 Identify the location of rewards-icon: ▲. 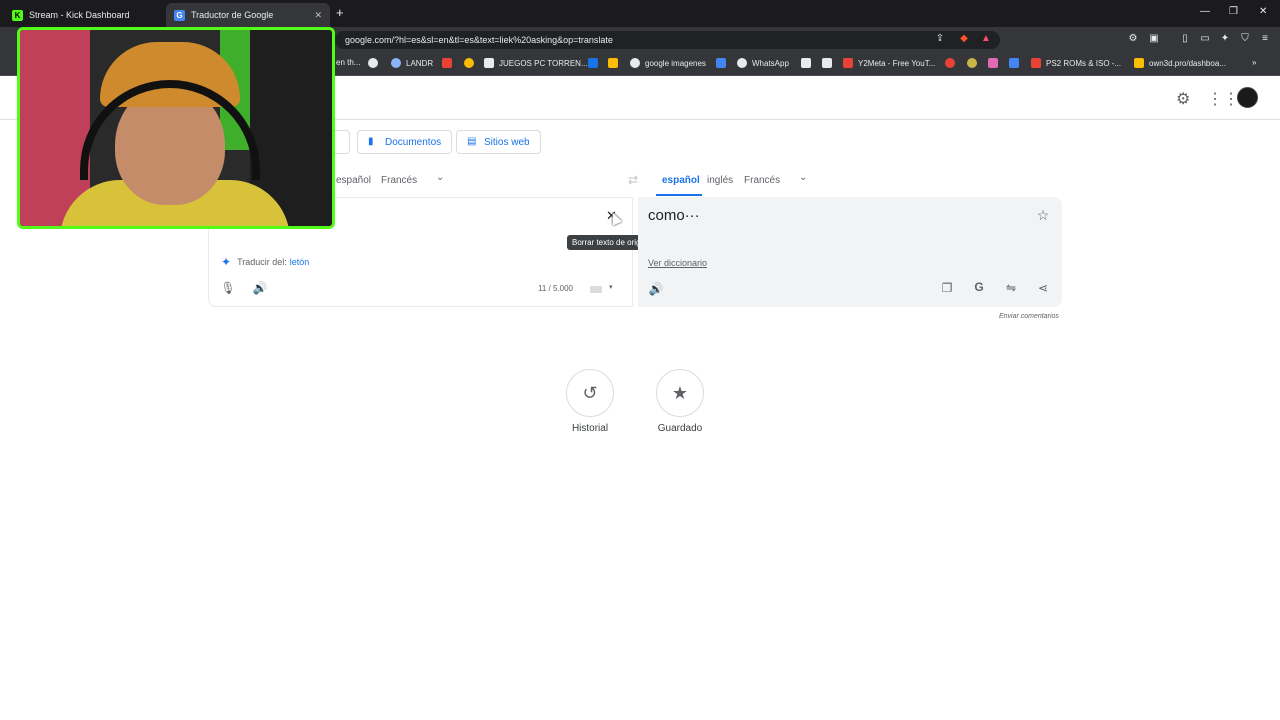
(986, 39).